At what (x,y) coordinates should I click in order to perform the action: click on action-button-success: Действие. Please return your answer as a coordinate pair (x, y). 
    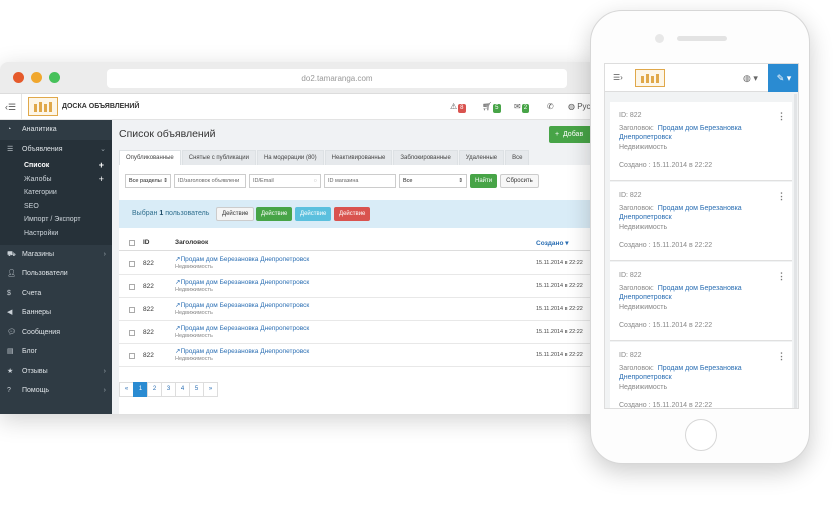
    Looking at the image, I should click on (274, 214).